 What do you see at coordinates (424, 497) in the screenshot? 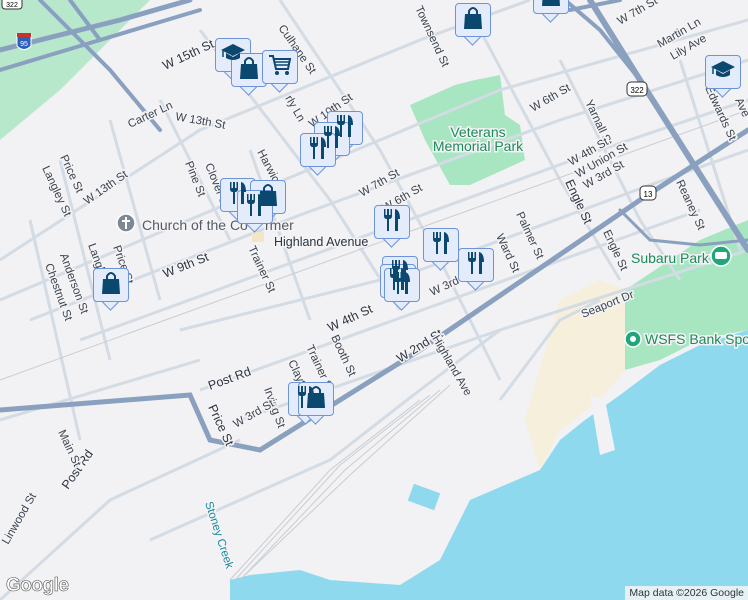
I see `pond` at bounding box center [424, 497].